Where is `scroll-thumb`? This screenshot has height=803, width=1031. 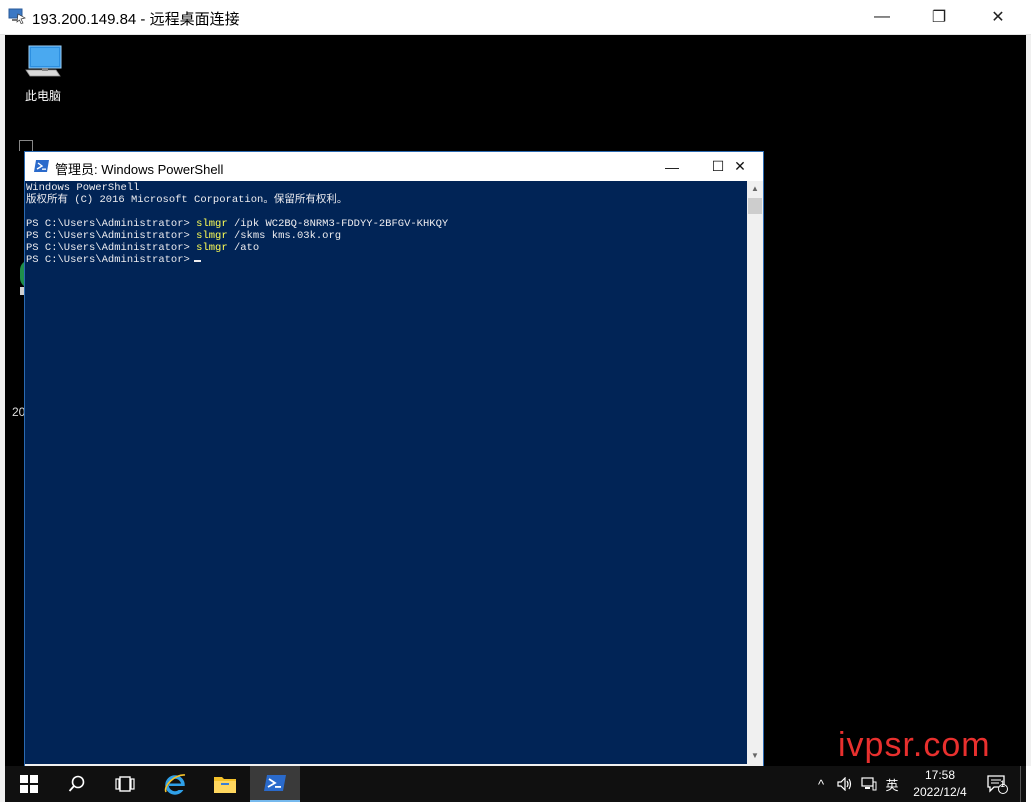
scroll-thumb is located at coordinates (755, 206).